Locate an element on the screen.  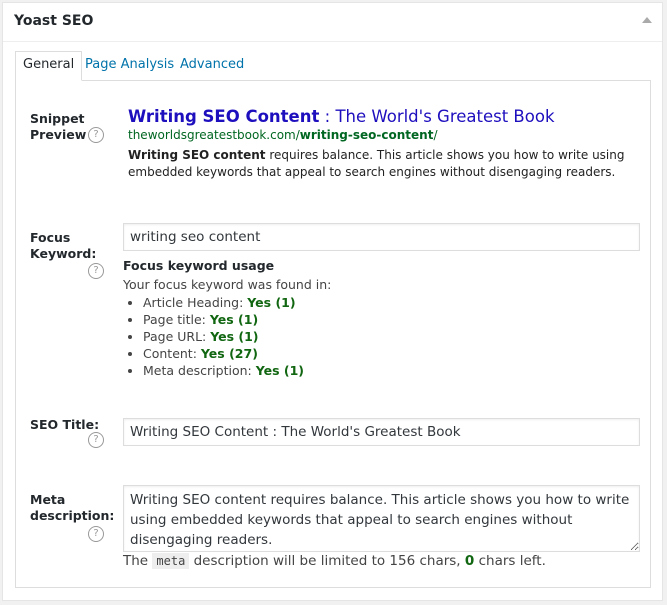
usage-heading: Focus keyword usage is located at coordinates (199, 265).